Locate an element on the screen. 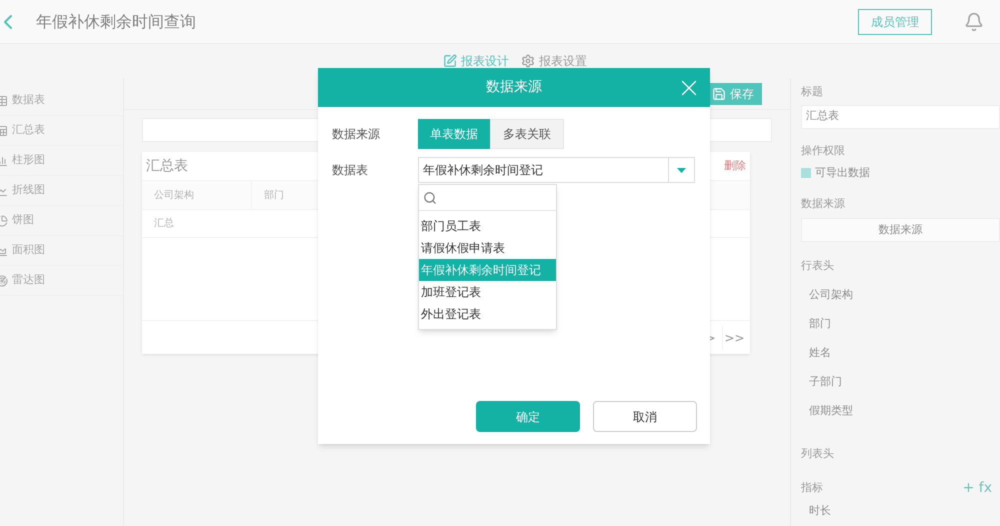 The height and width of the screenshot is (526, 1000). page-title: 年假补休剩余时间查询 is located at coordinates (116, 21).